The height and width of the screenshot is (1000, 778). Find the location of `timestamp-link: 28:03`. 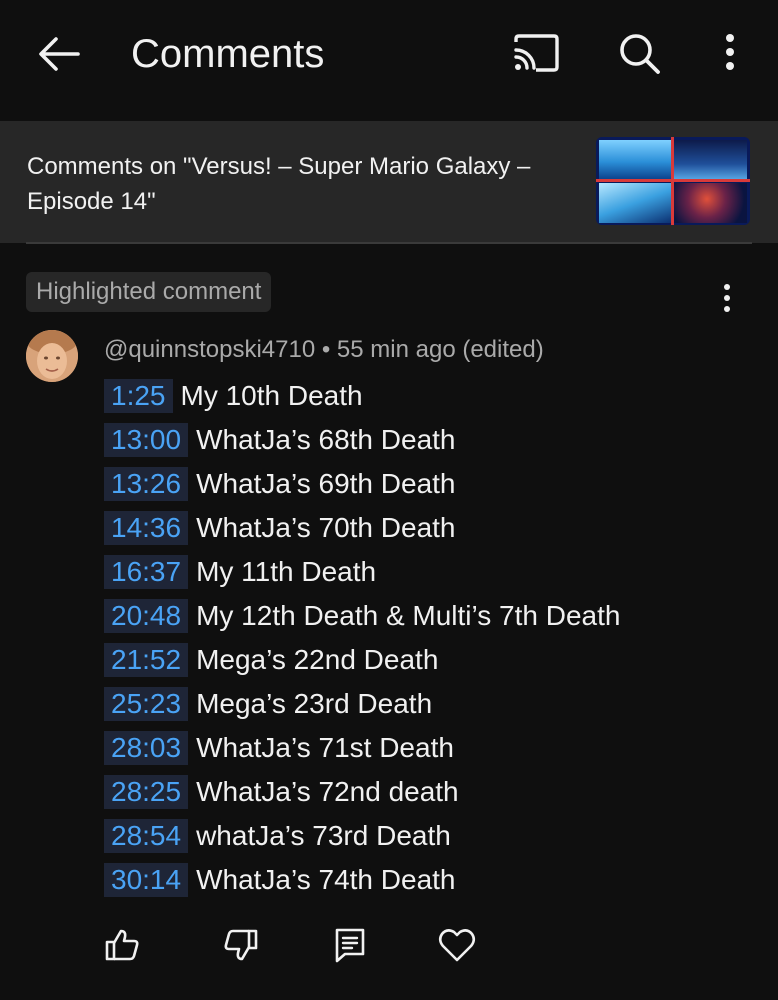

timestamp-link: 28:03 is located at coordinates (146, 748).